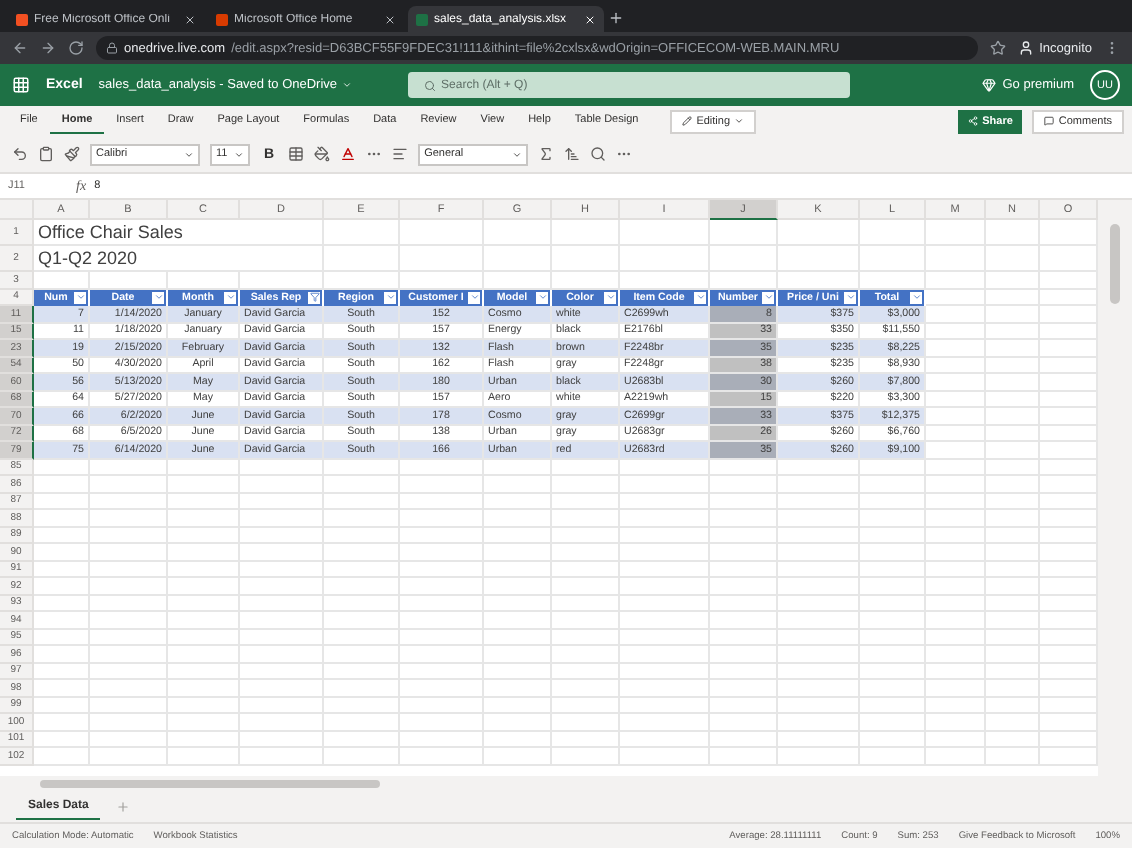 Image resolution: width=1132 pixels, height=848 pixels. I want to click on horizontal-scrollbar, so click(566, 783).